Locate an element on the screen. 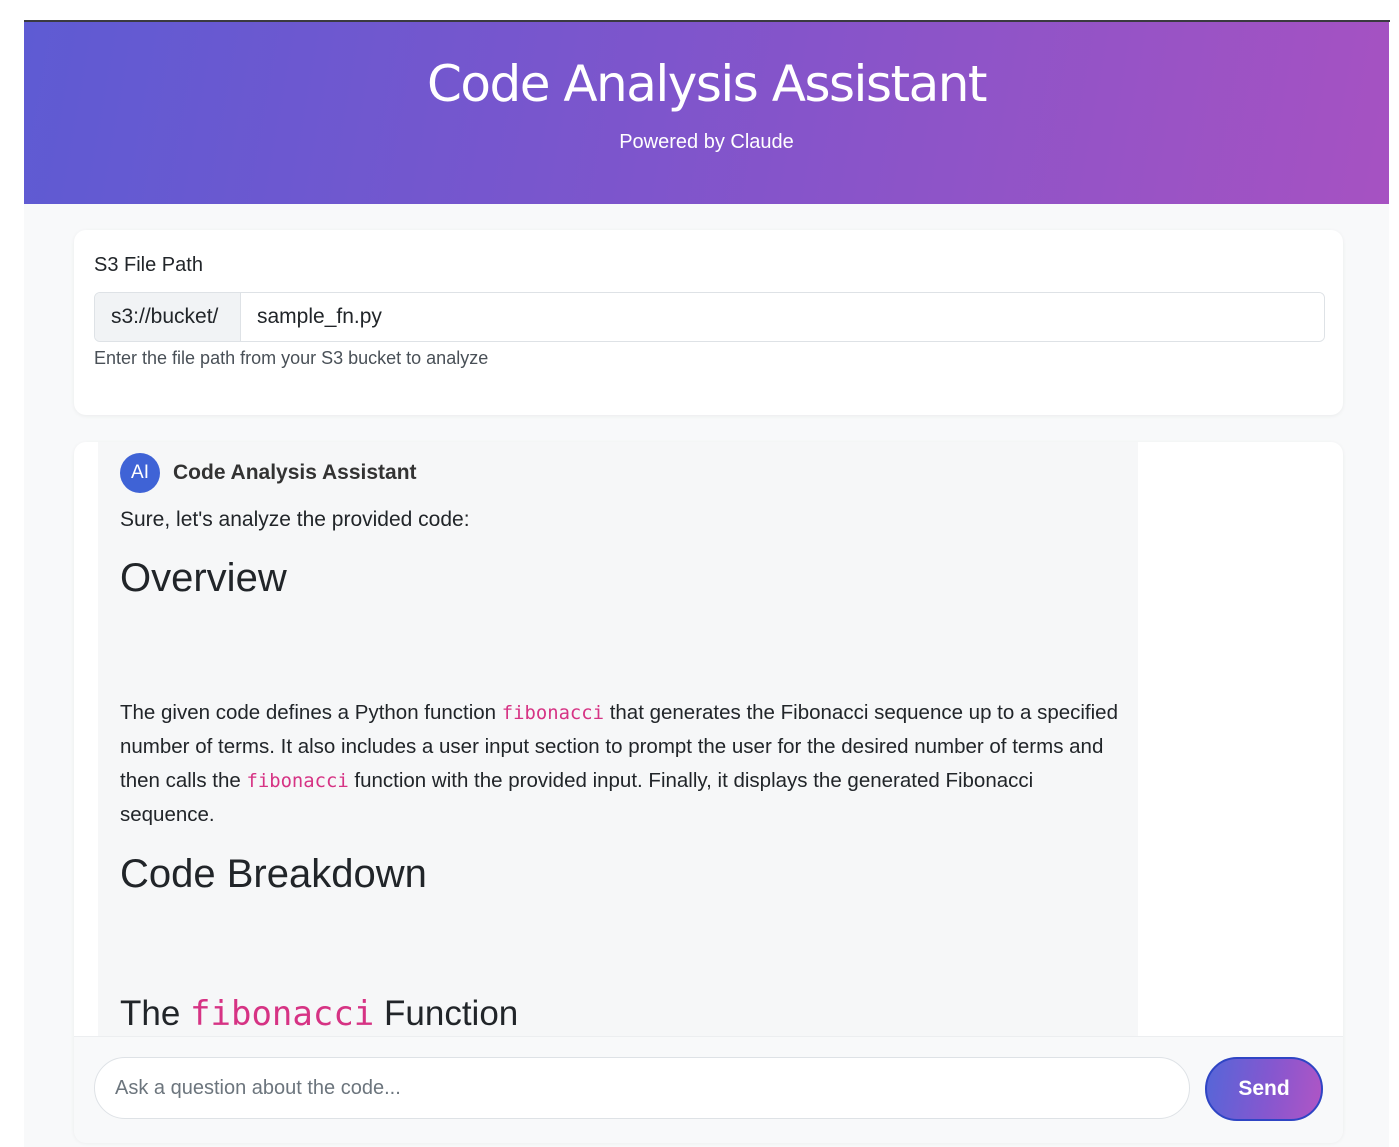  file-path-label: S3 File Path is located at coordinates (148, 265).